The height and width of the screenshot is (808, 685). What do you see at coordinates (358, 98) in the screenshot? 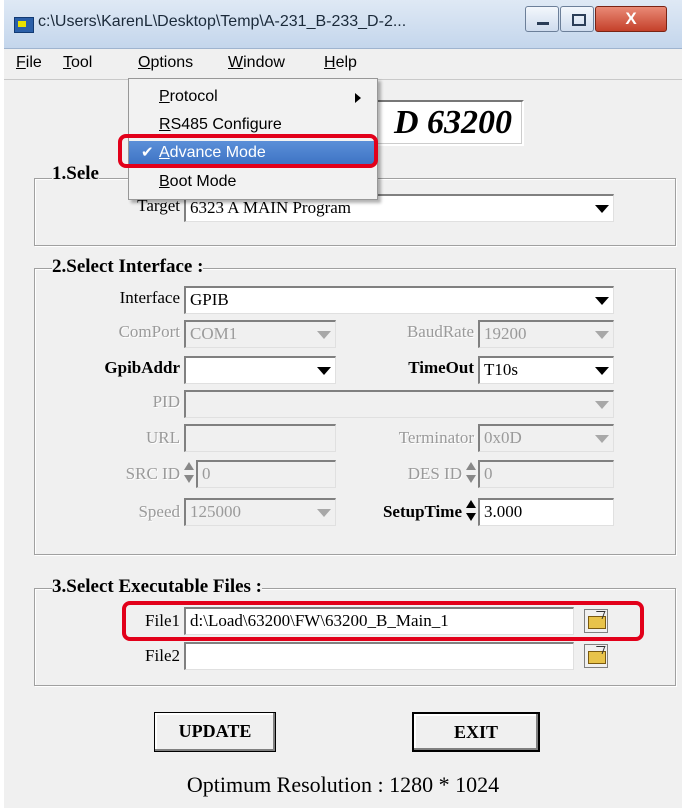
I see `chevron-right-icon` at bounding box center [358, 98].